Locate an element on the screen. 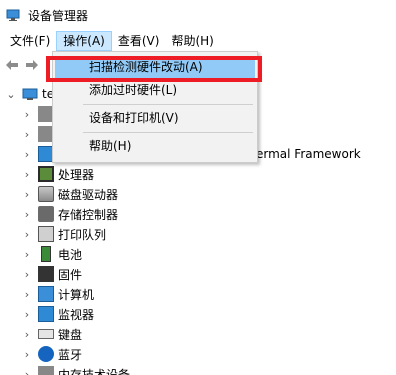 This screenshot has height=375, width=396. tree-row-disk: › 磁盘驱动器 is located at coordinates (69, 194).